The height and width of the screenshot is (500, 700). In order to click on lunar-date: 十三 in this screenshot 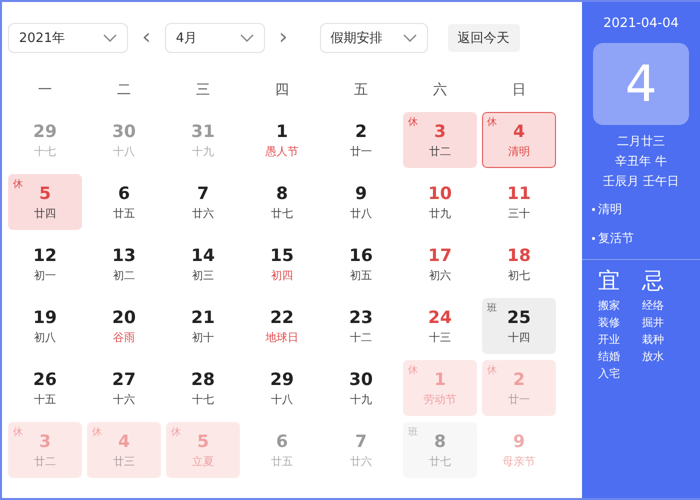, I will do `click(440, 337)`.